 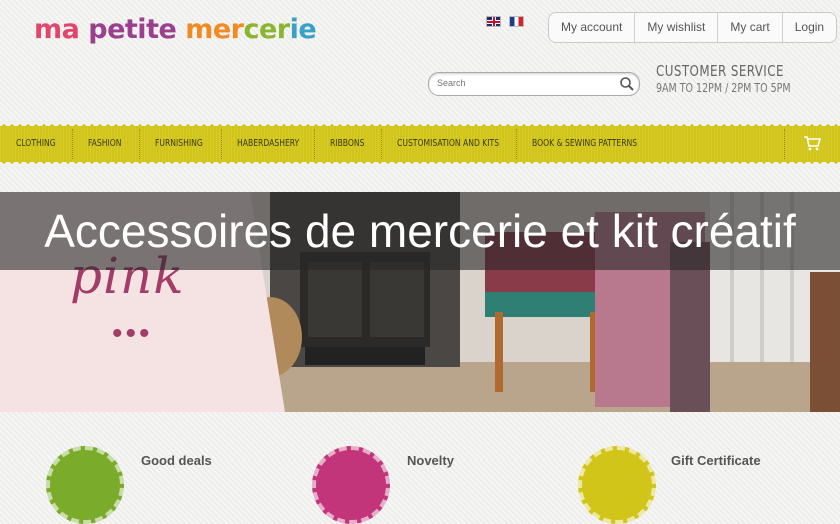 I want to click on account-nav: My account My wishlist My cart Login, so click(x=693, y=27).